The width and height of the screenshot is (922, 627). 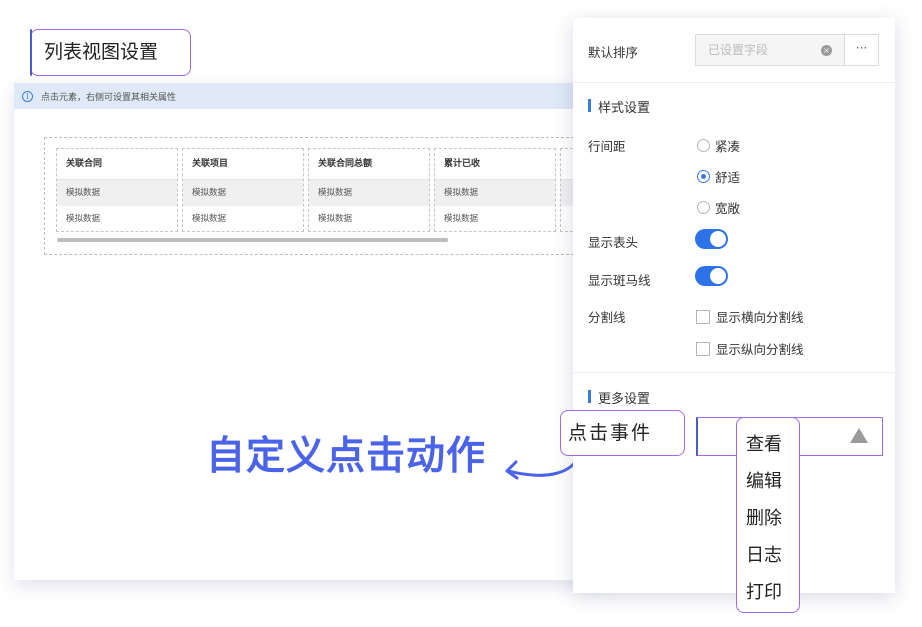 I want to click on dropdown-option-view: 查看, so click(x=768, y=444).